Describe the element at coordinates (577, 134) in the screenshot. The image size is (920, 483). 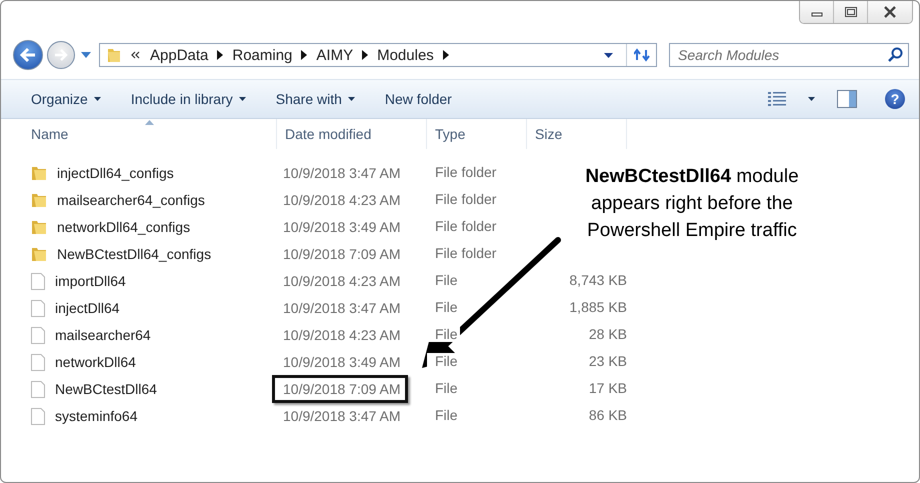
I see `column-header: Size` at that location.